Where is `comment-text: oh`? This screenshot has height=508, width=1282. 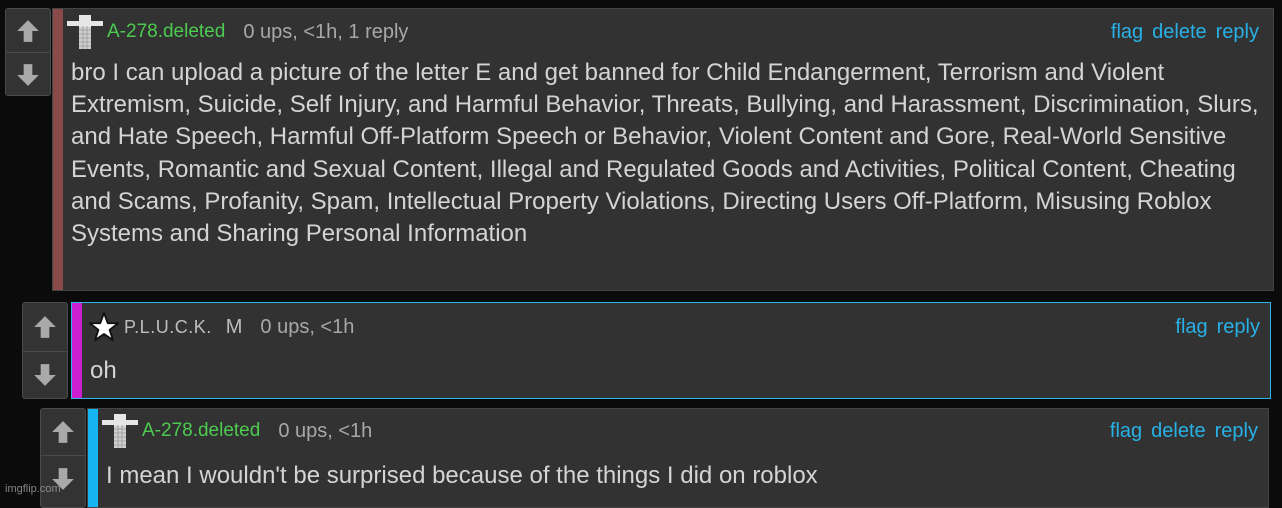 comment-text: oh is located at coordinates (103, 370).